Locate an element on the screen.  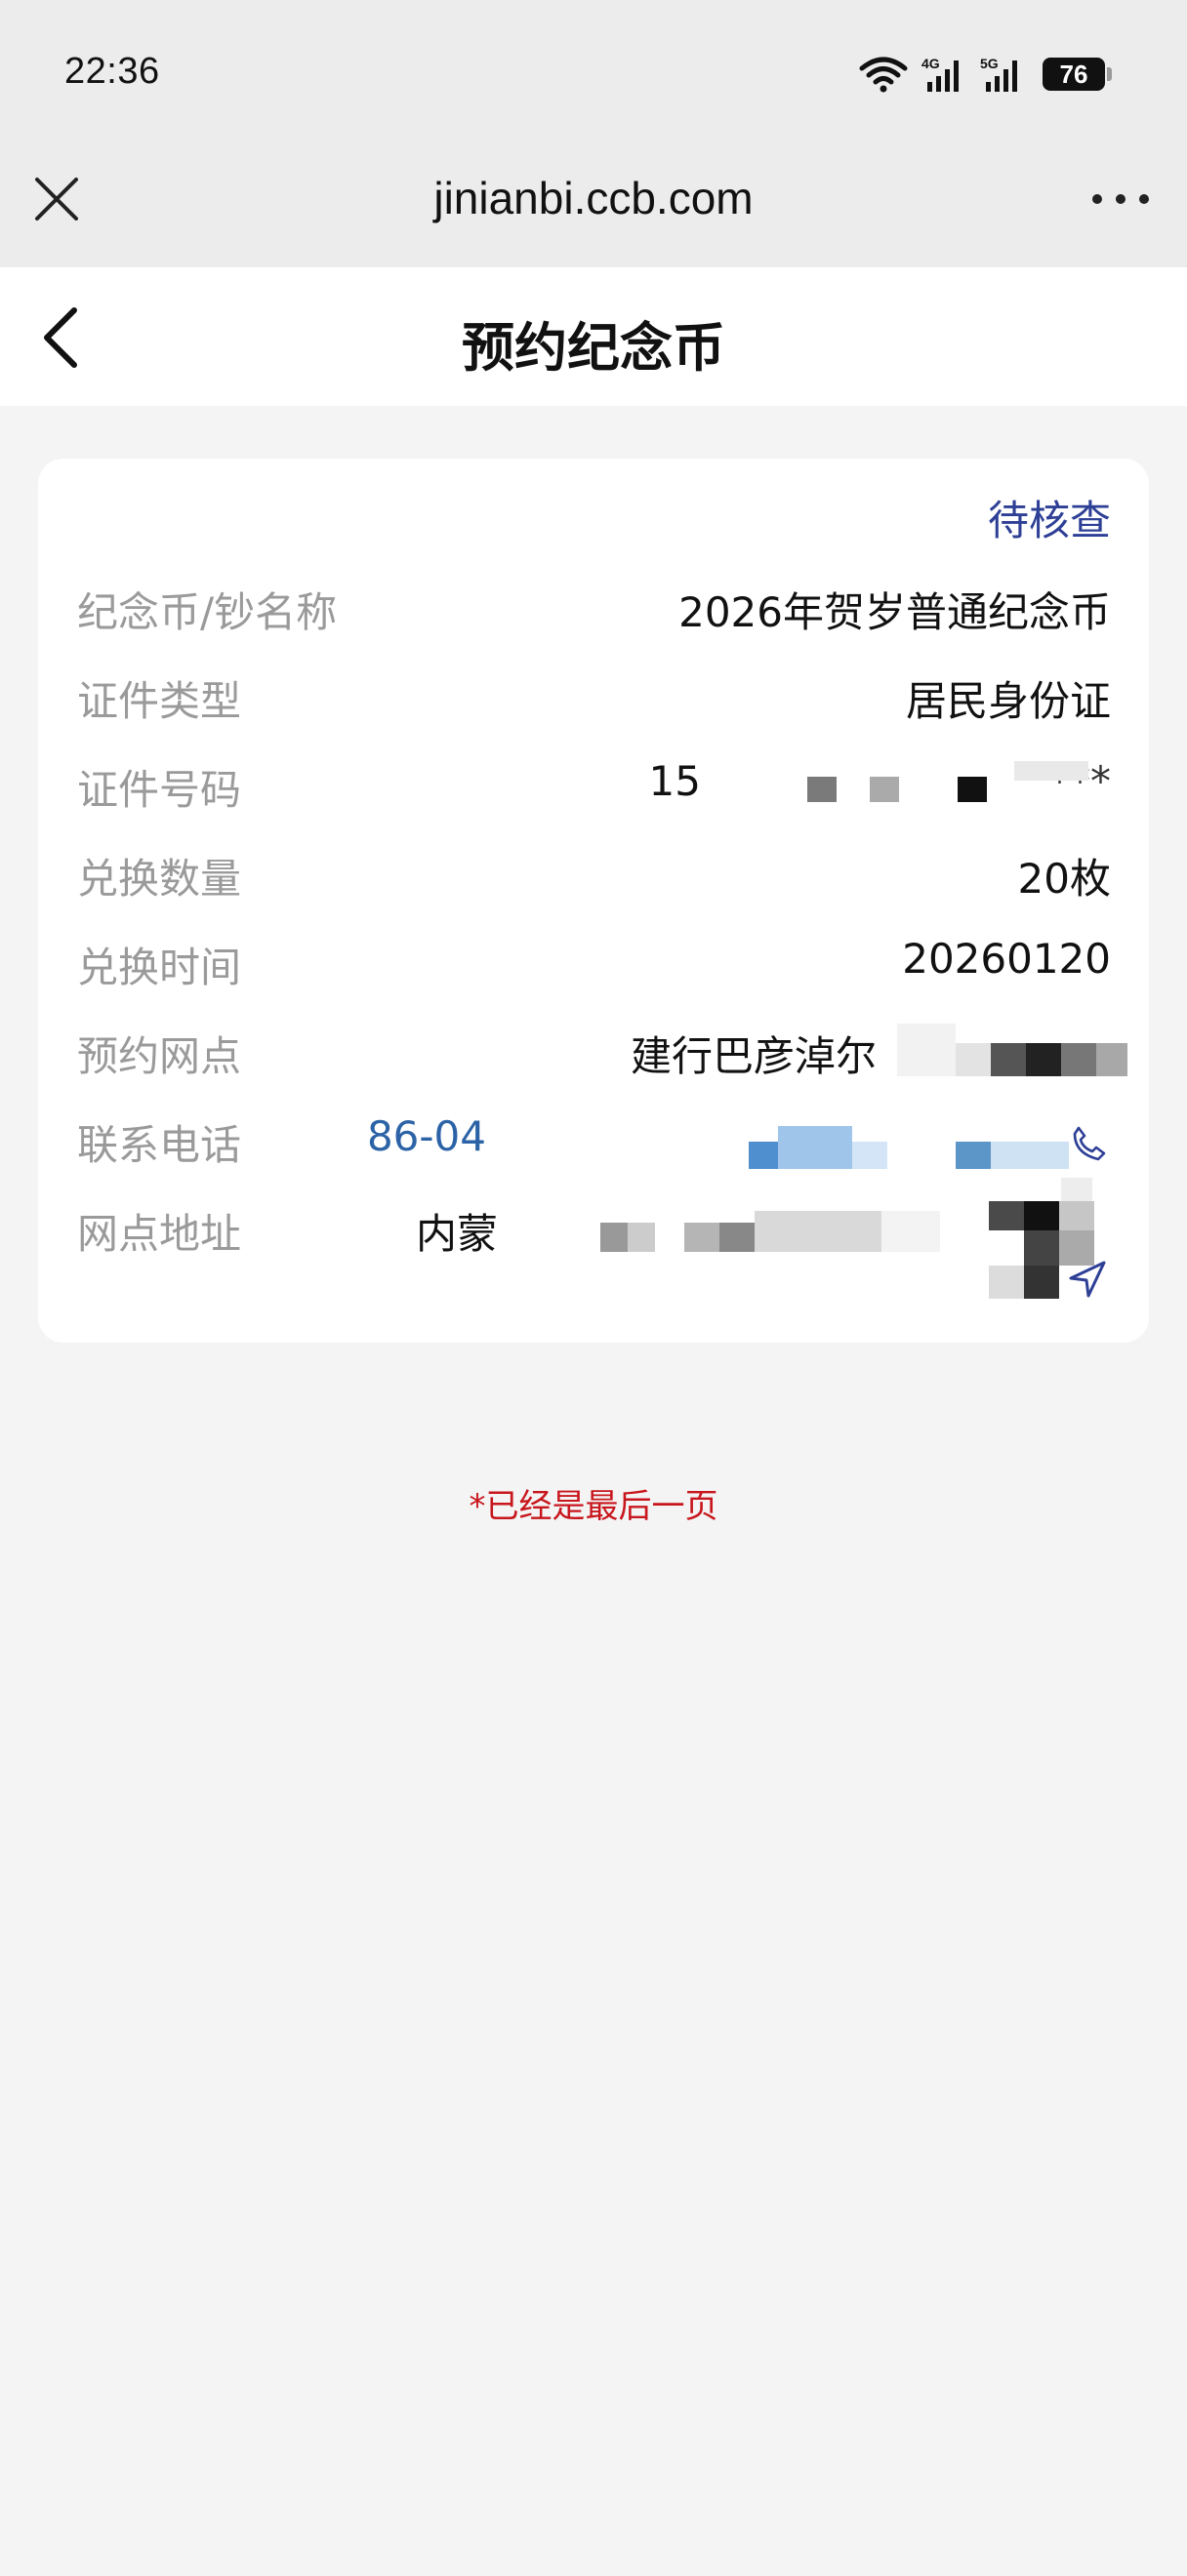
status-time: 22:36 is located at coordinates (112, 71).